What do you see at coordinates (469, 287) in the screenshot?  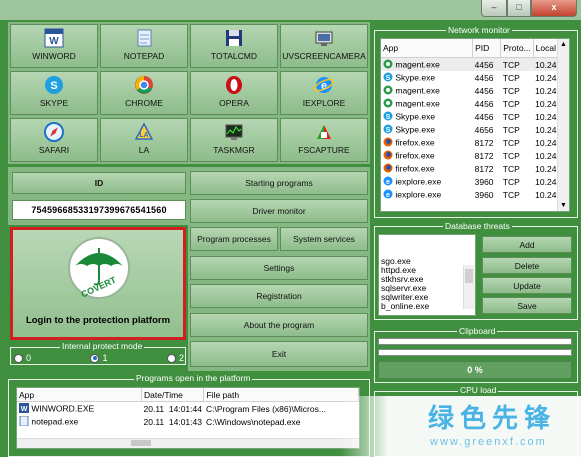 I see `vertical-scrollbar` at bounding box center [469, 287].